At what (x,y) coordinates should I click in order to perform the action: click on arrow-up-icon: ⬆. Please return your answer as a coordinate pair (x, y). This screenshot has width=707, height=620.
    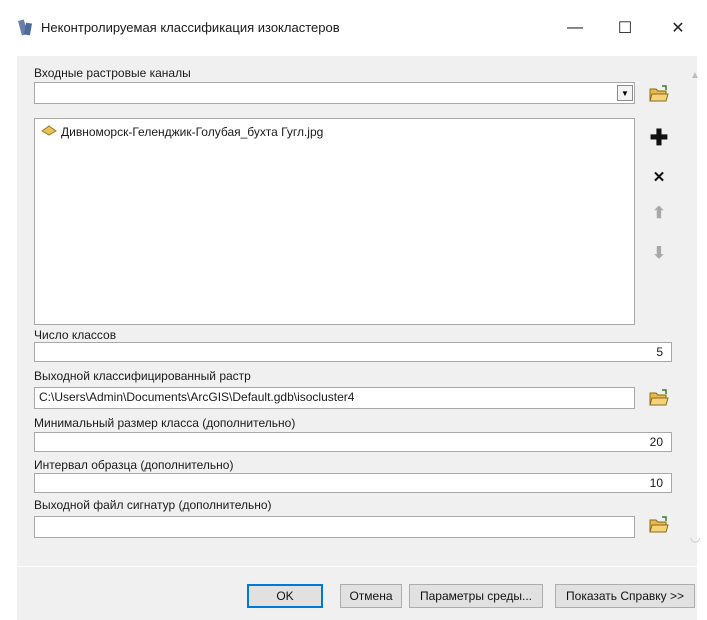
    Looking at the image, I should click on (659, 213).